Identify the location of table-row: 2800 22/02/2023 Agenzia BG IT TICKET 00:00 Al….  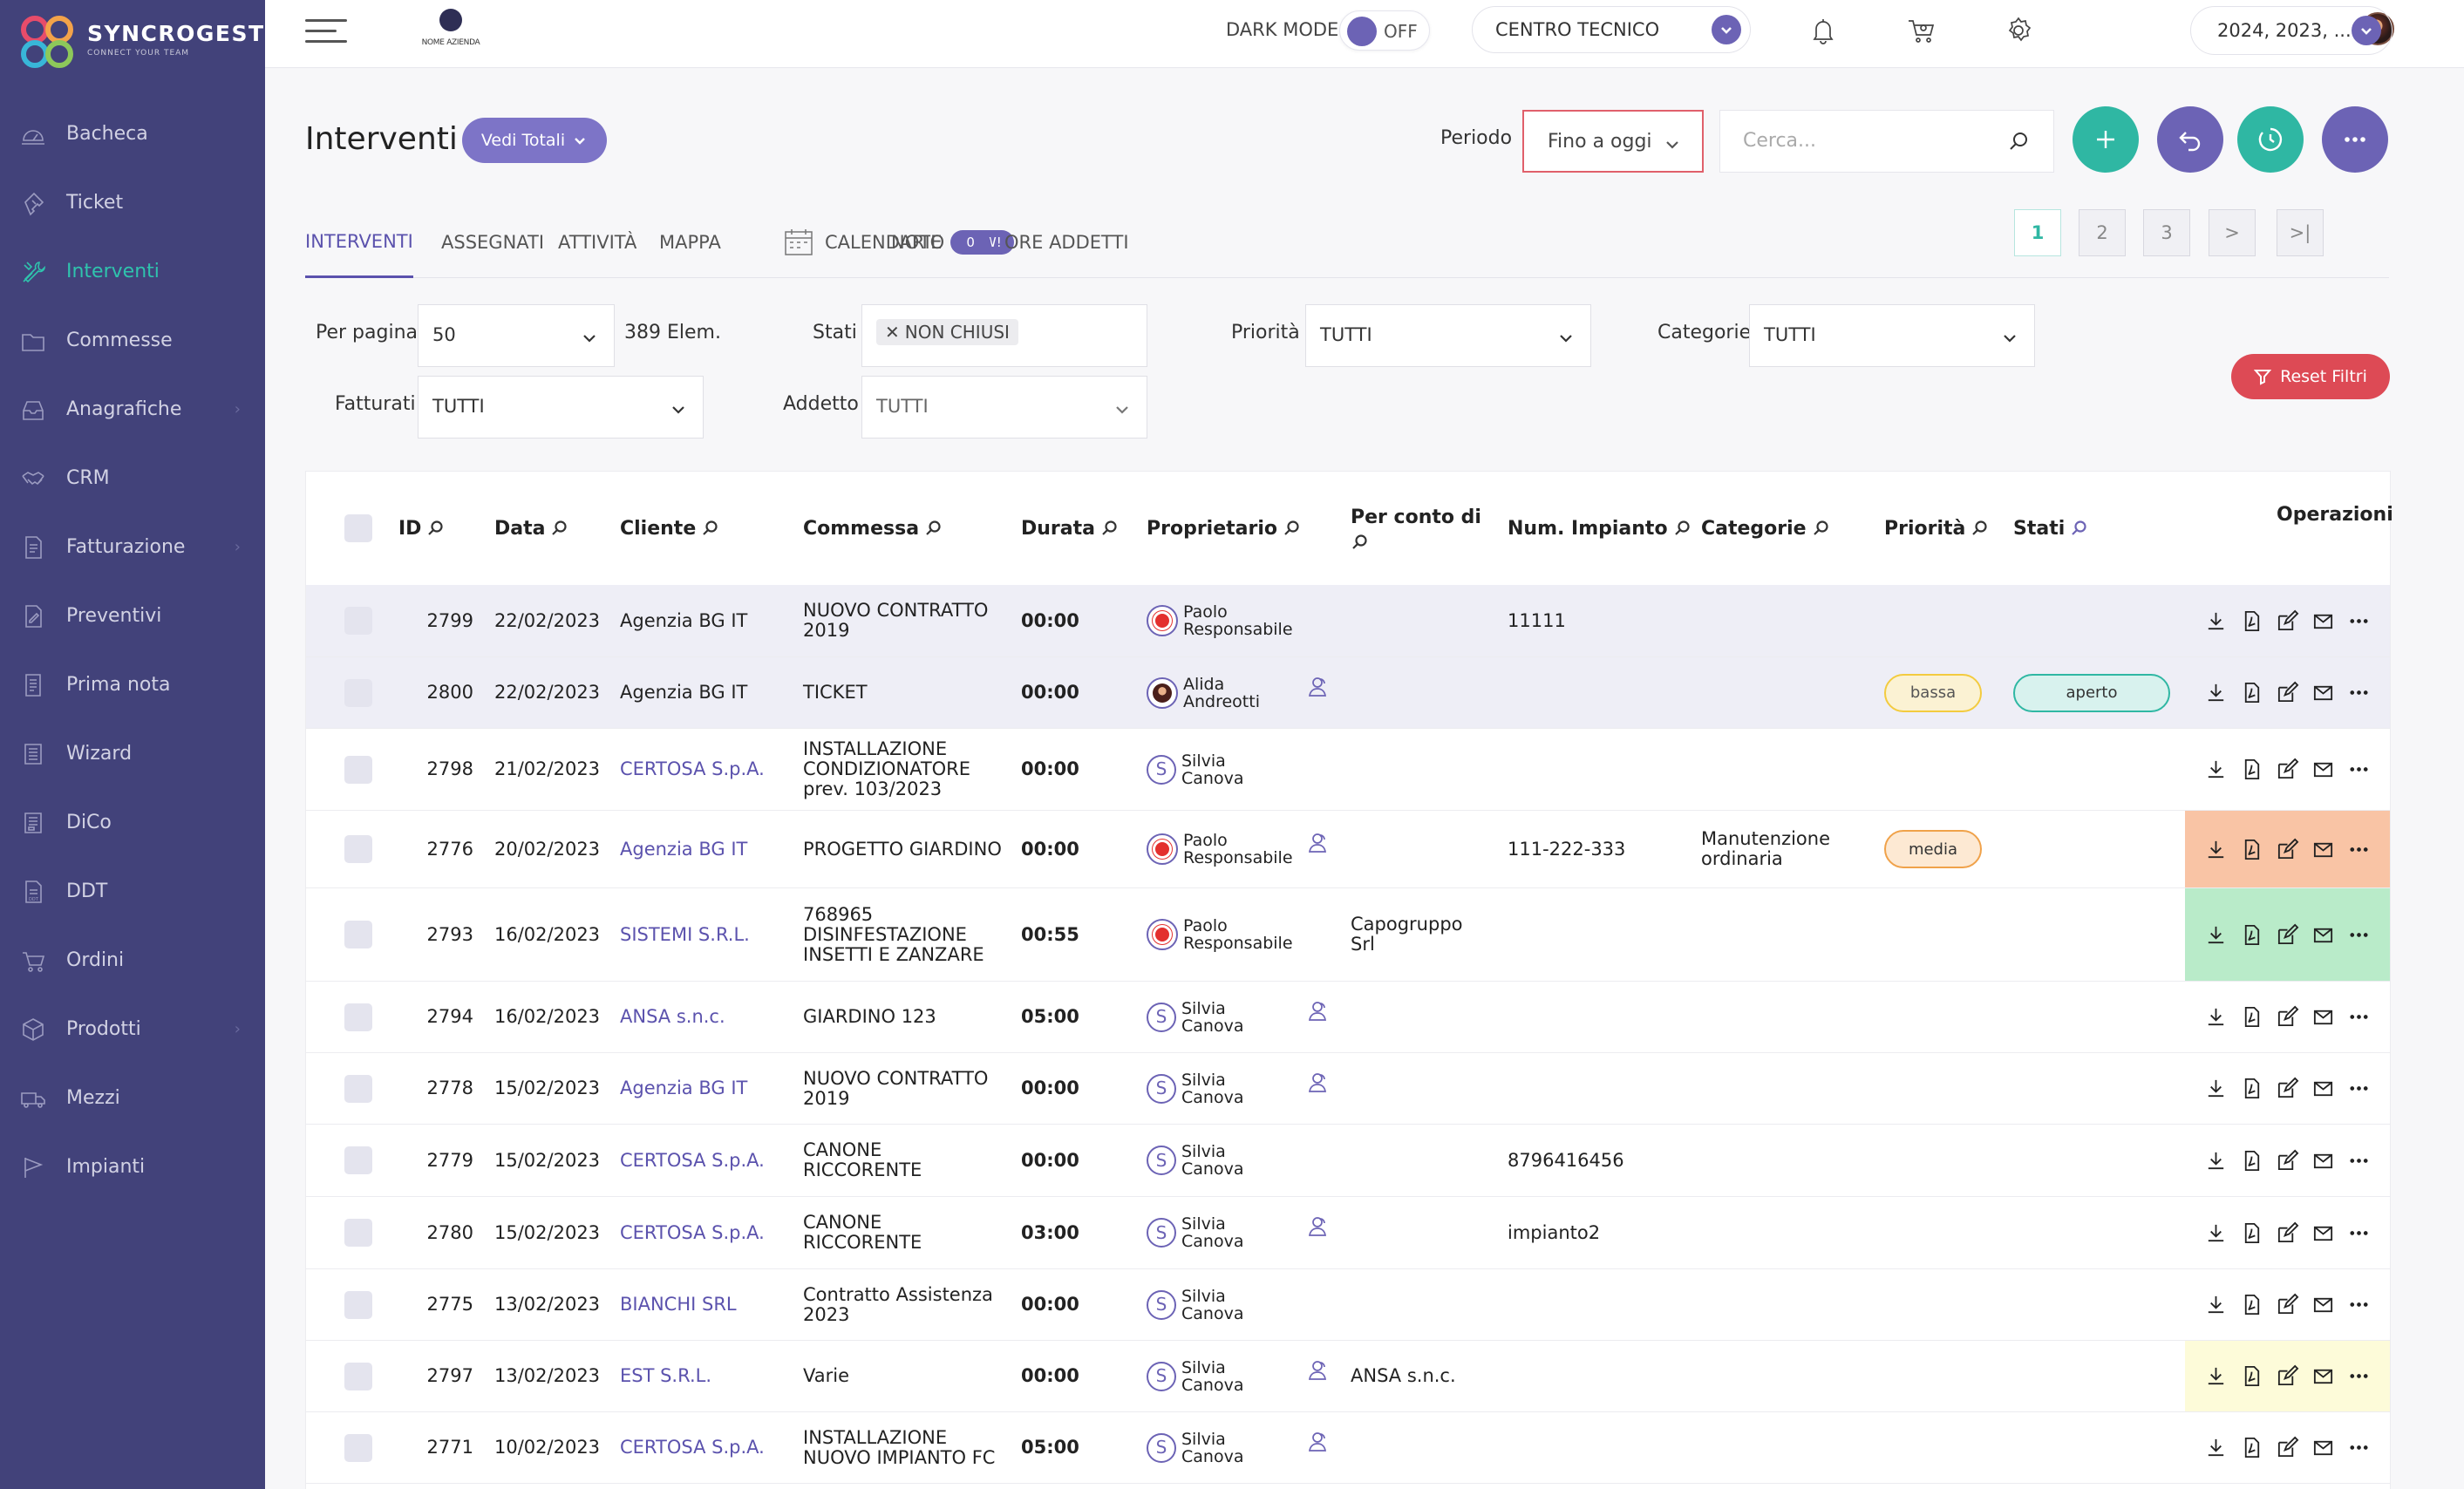
(1348, 693).